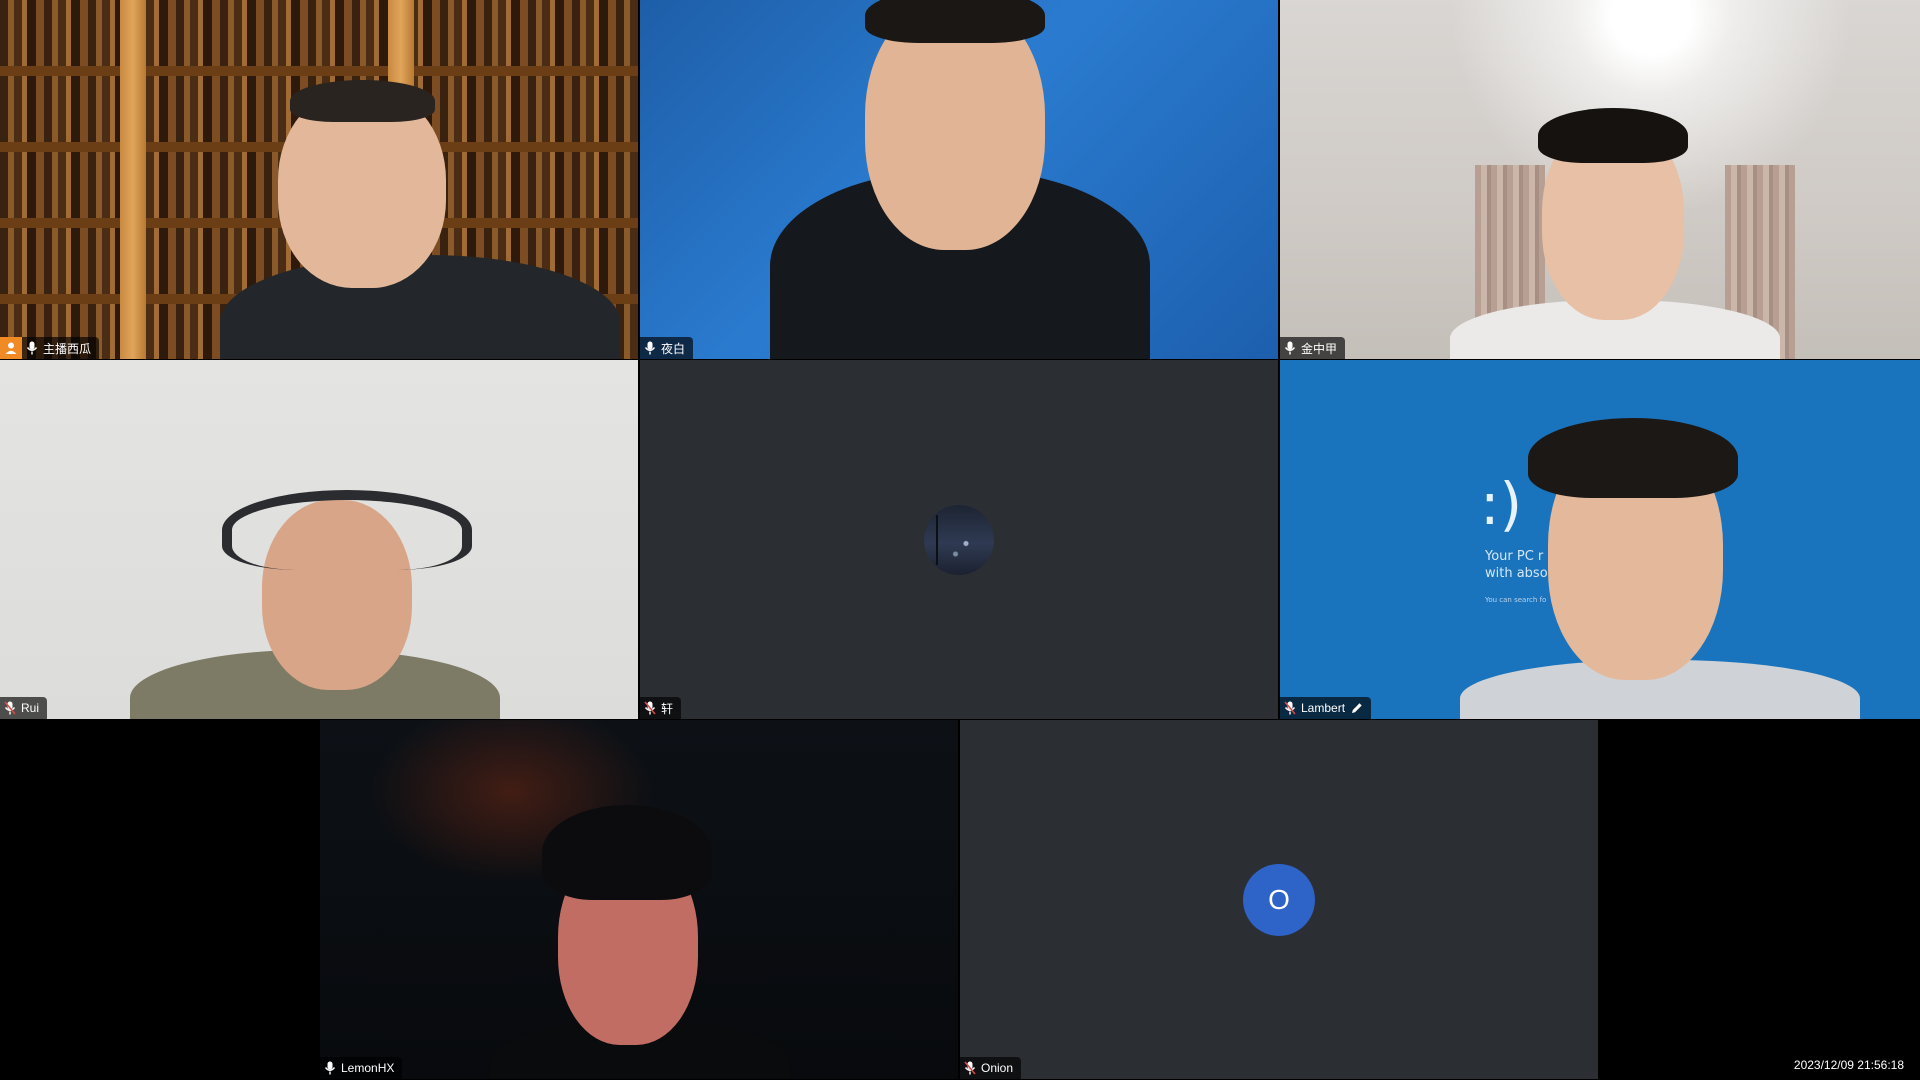 The width and height of the screenshot is (1920, 1080). Describe the element at coordinates (67, 348) in the screenshot. I see `participant-name: 主播西瓜` at that location.